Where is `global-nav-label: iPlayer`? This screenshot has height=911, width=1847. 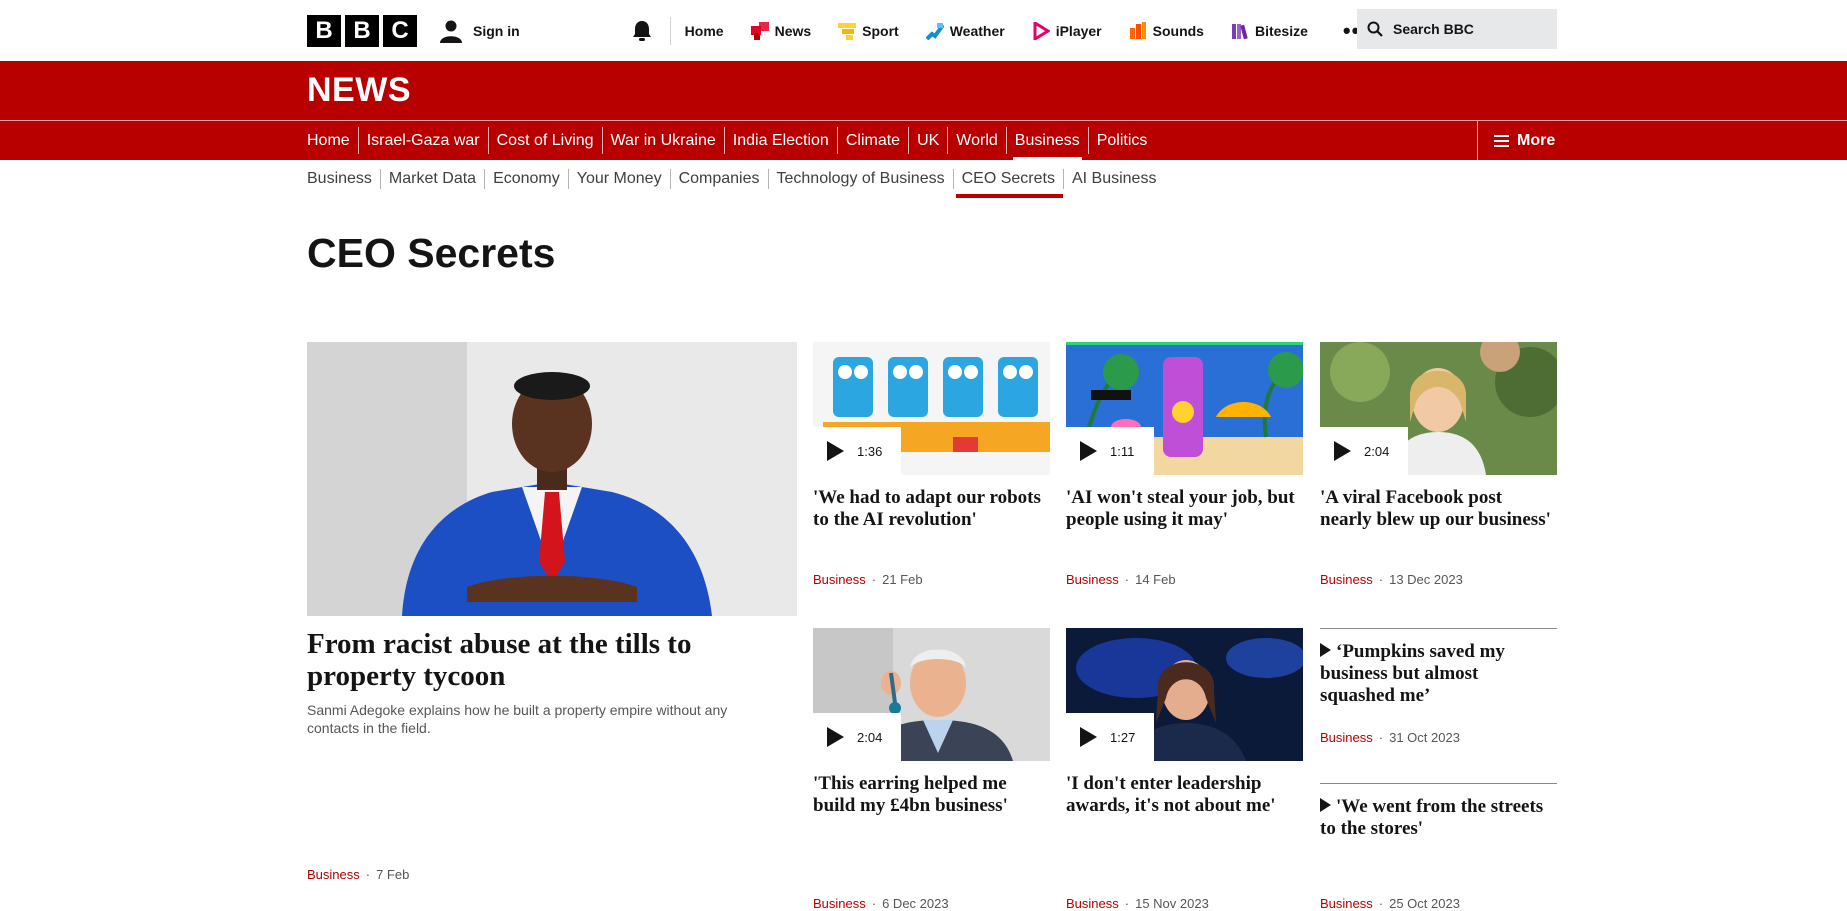 global-nav-label: iPlayer is located at coordinates (1078, 30).